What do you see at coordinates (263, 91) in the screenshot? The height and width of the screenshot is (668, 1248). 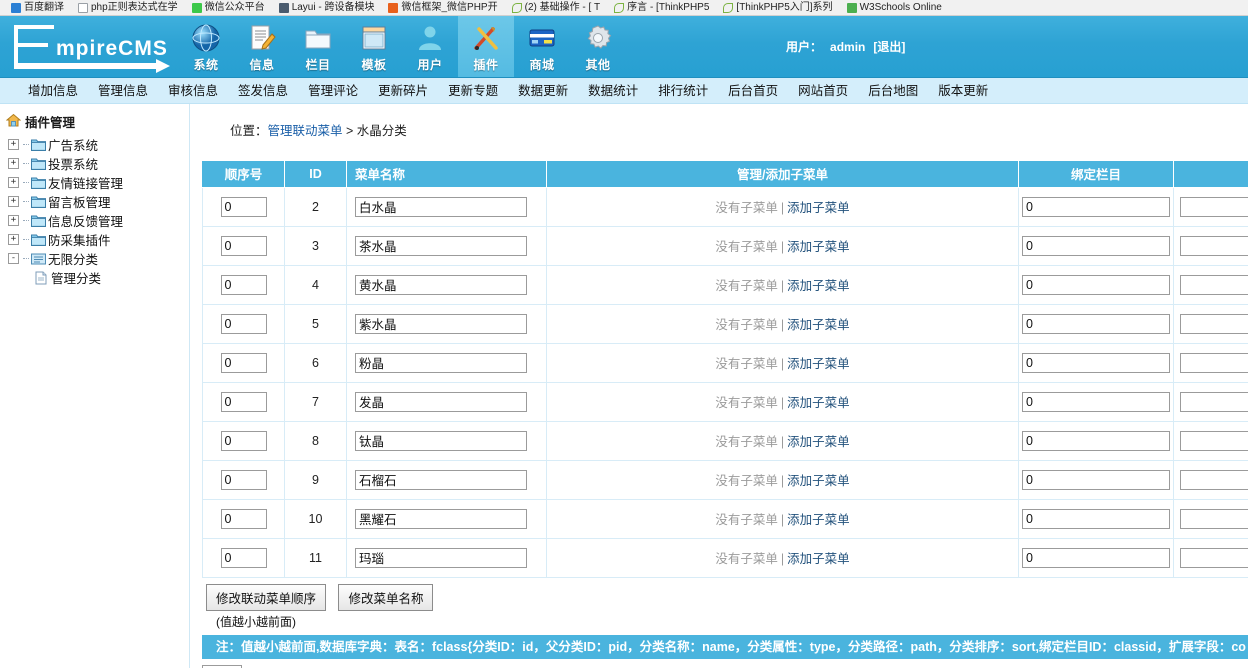 I see `subnav-item-3: 签发信息` at bounding box center [263, 91].